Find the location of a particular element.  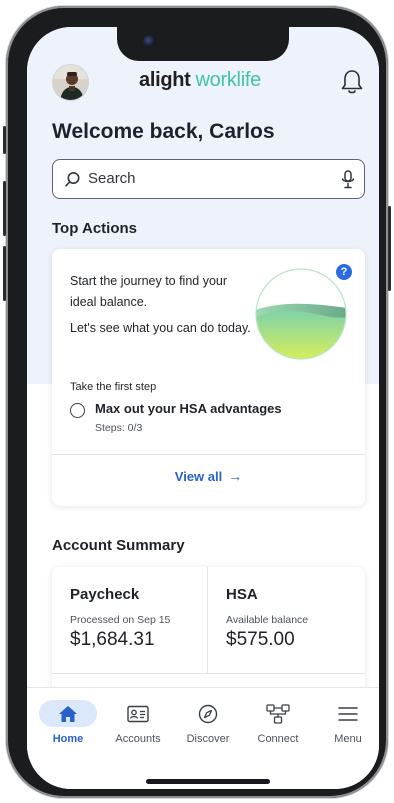

account-tile-paycheck: Paycheck Processed on Sep 15 $1,684.31 is located at coordinates (130, 620).